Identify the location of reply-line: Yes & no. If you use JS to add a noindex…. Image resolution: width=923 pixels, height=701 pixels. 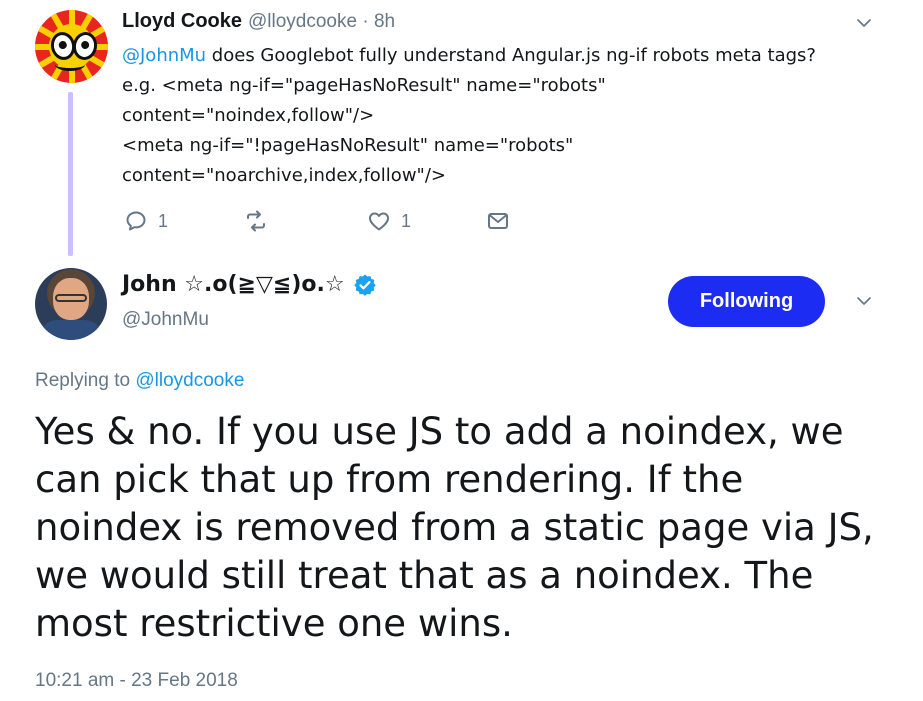
(439, 431).